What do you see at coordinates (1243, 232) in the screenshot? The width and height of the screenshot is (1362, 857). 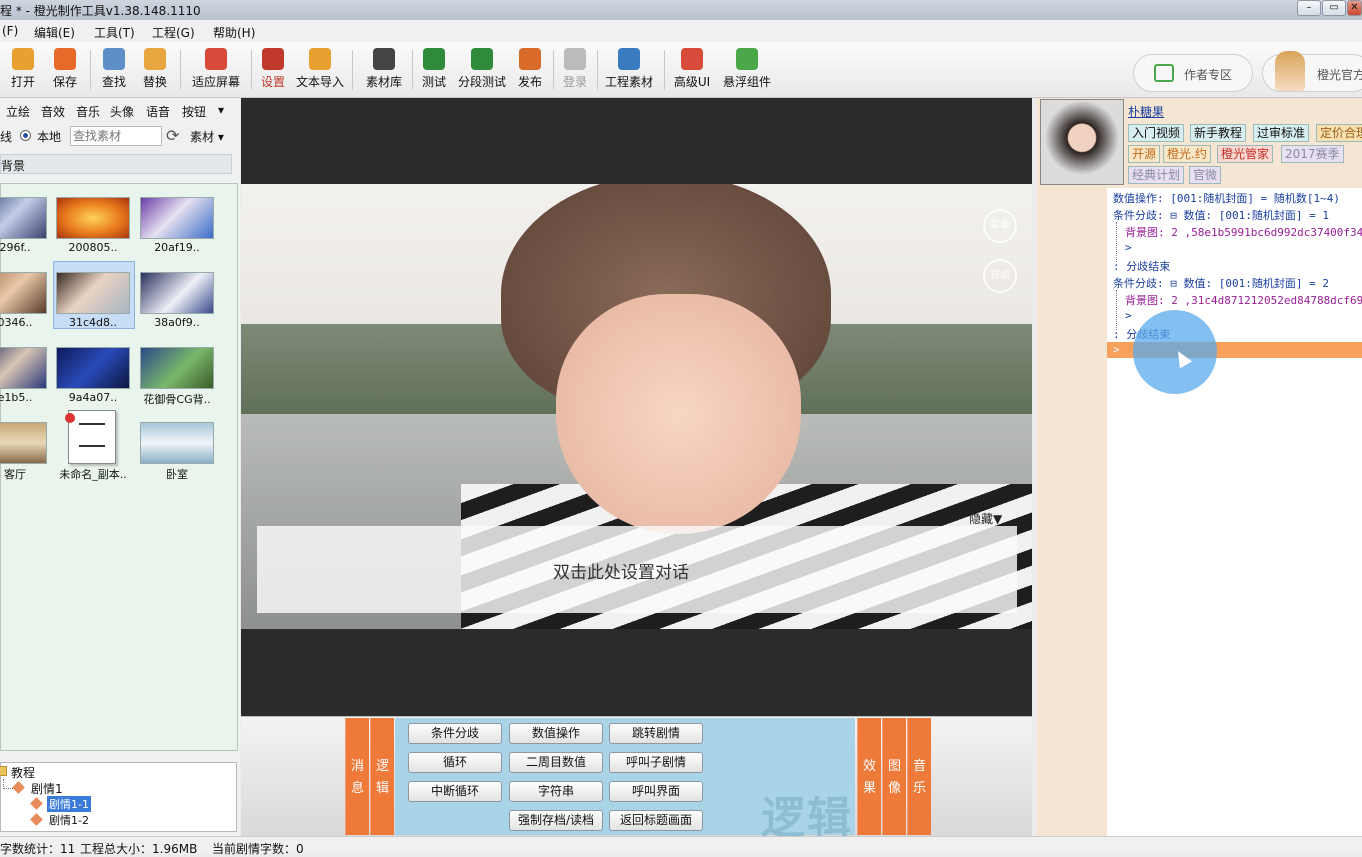 I see `script-line: 背景图: 2 ,58e1b5991bc6d992dc37400f3465` at bounding box center [1243, 232].